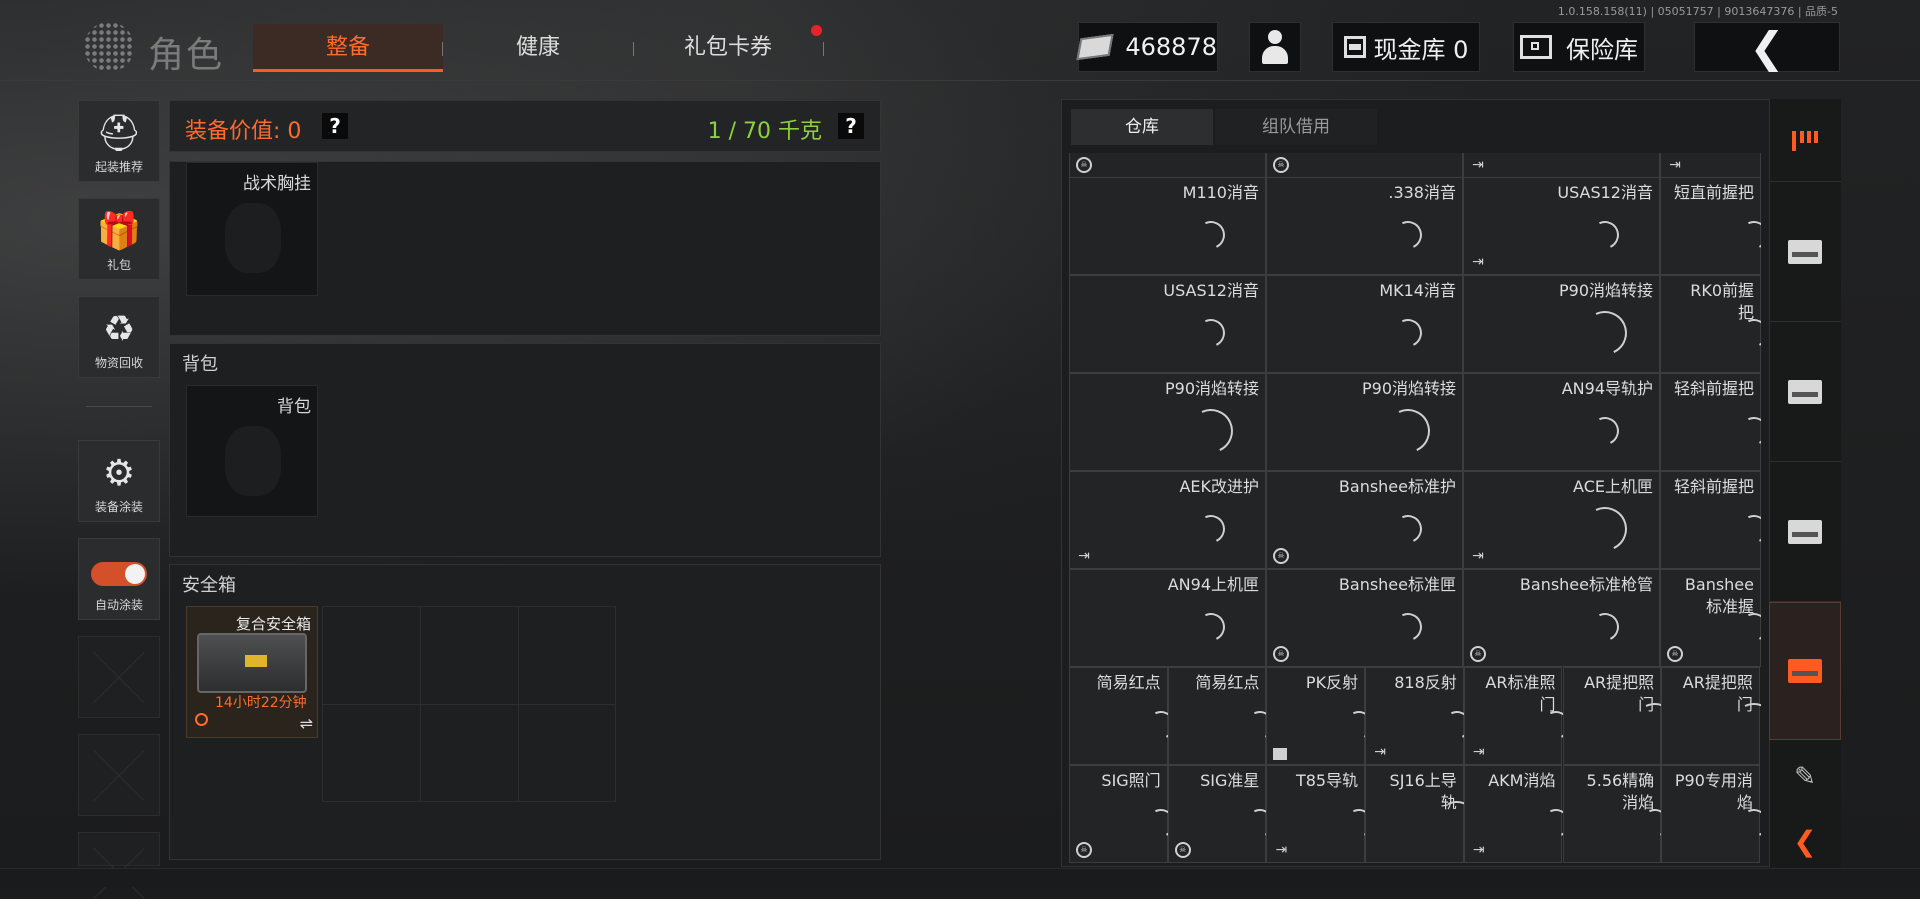  I want to click on tab-gift-coupons: 礼包卡券, so click(728, 48).